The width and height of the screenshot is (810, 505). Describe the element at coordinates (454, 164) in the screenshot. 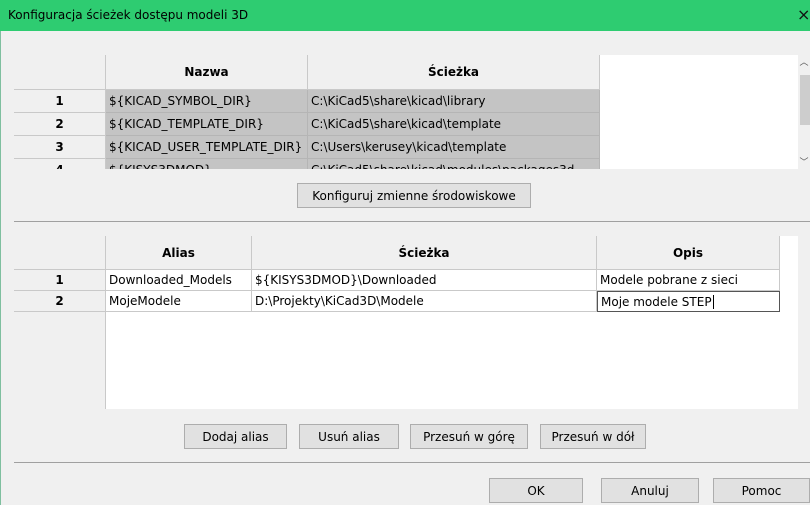

I see `env-path-cell: C:\KiCad5\share\kicad\modules\packages3d` at that location.